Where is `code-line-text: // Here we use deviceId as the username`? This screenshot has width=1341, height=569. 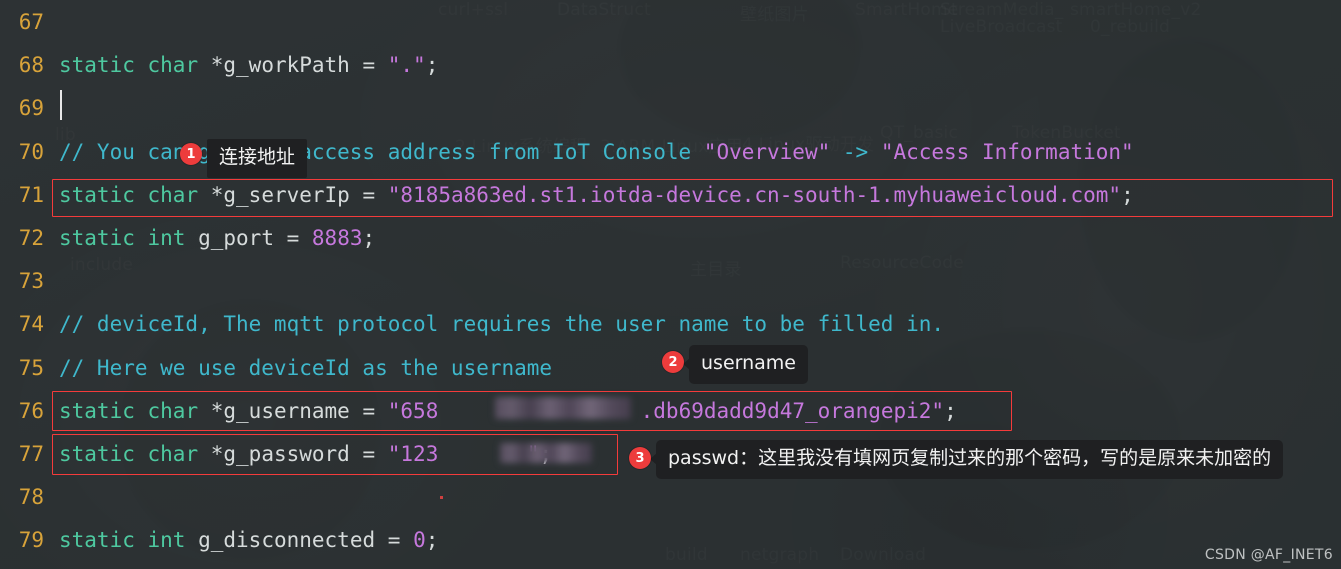
code-line-text: // Here we use deviceId as the username is located at coordinates (298, 368).